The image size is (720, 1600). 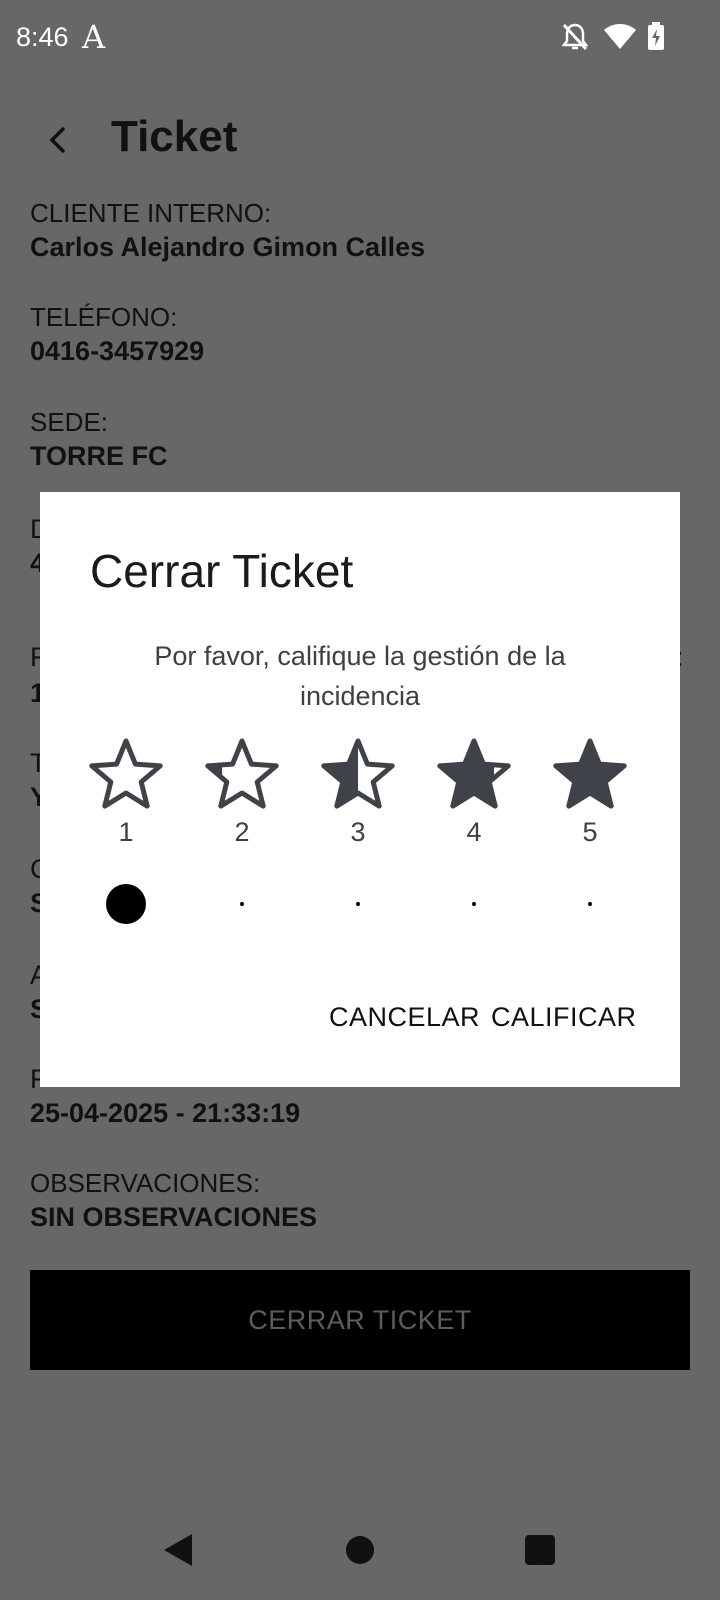 What do you see at coordinates (126, 832) in the screenshot?
I see `rating-number: 1` at bounding box center [126, 832].